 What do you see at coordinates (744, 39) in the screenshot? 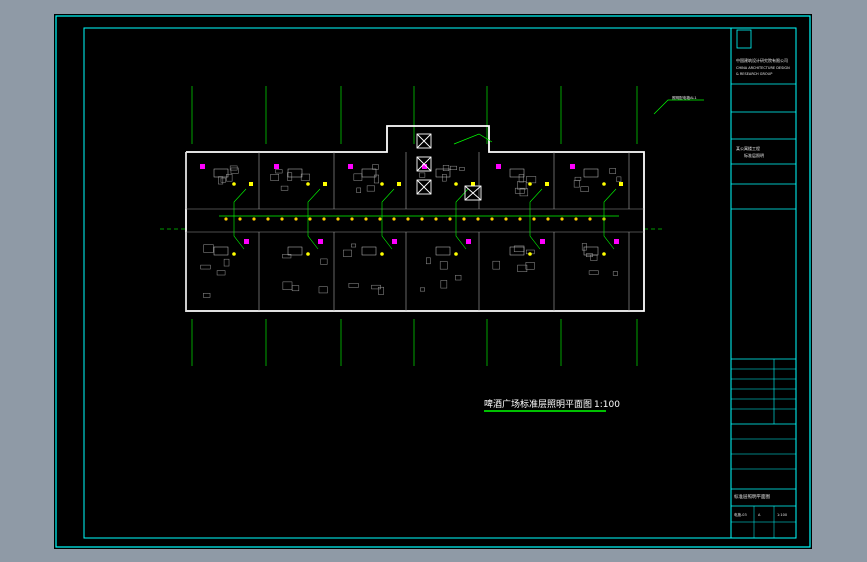
I see `company-logo` at bounding box center [744, 39].